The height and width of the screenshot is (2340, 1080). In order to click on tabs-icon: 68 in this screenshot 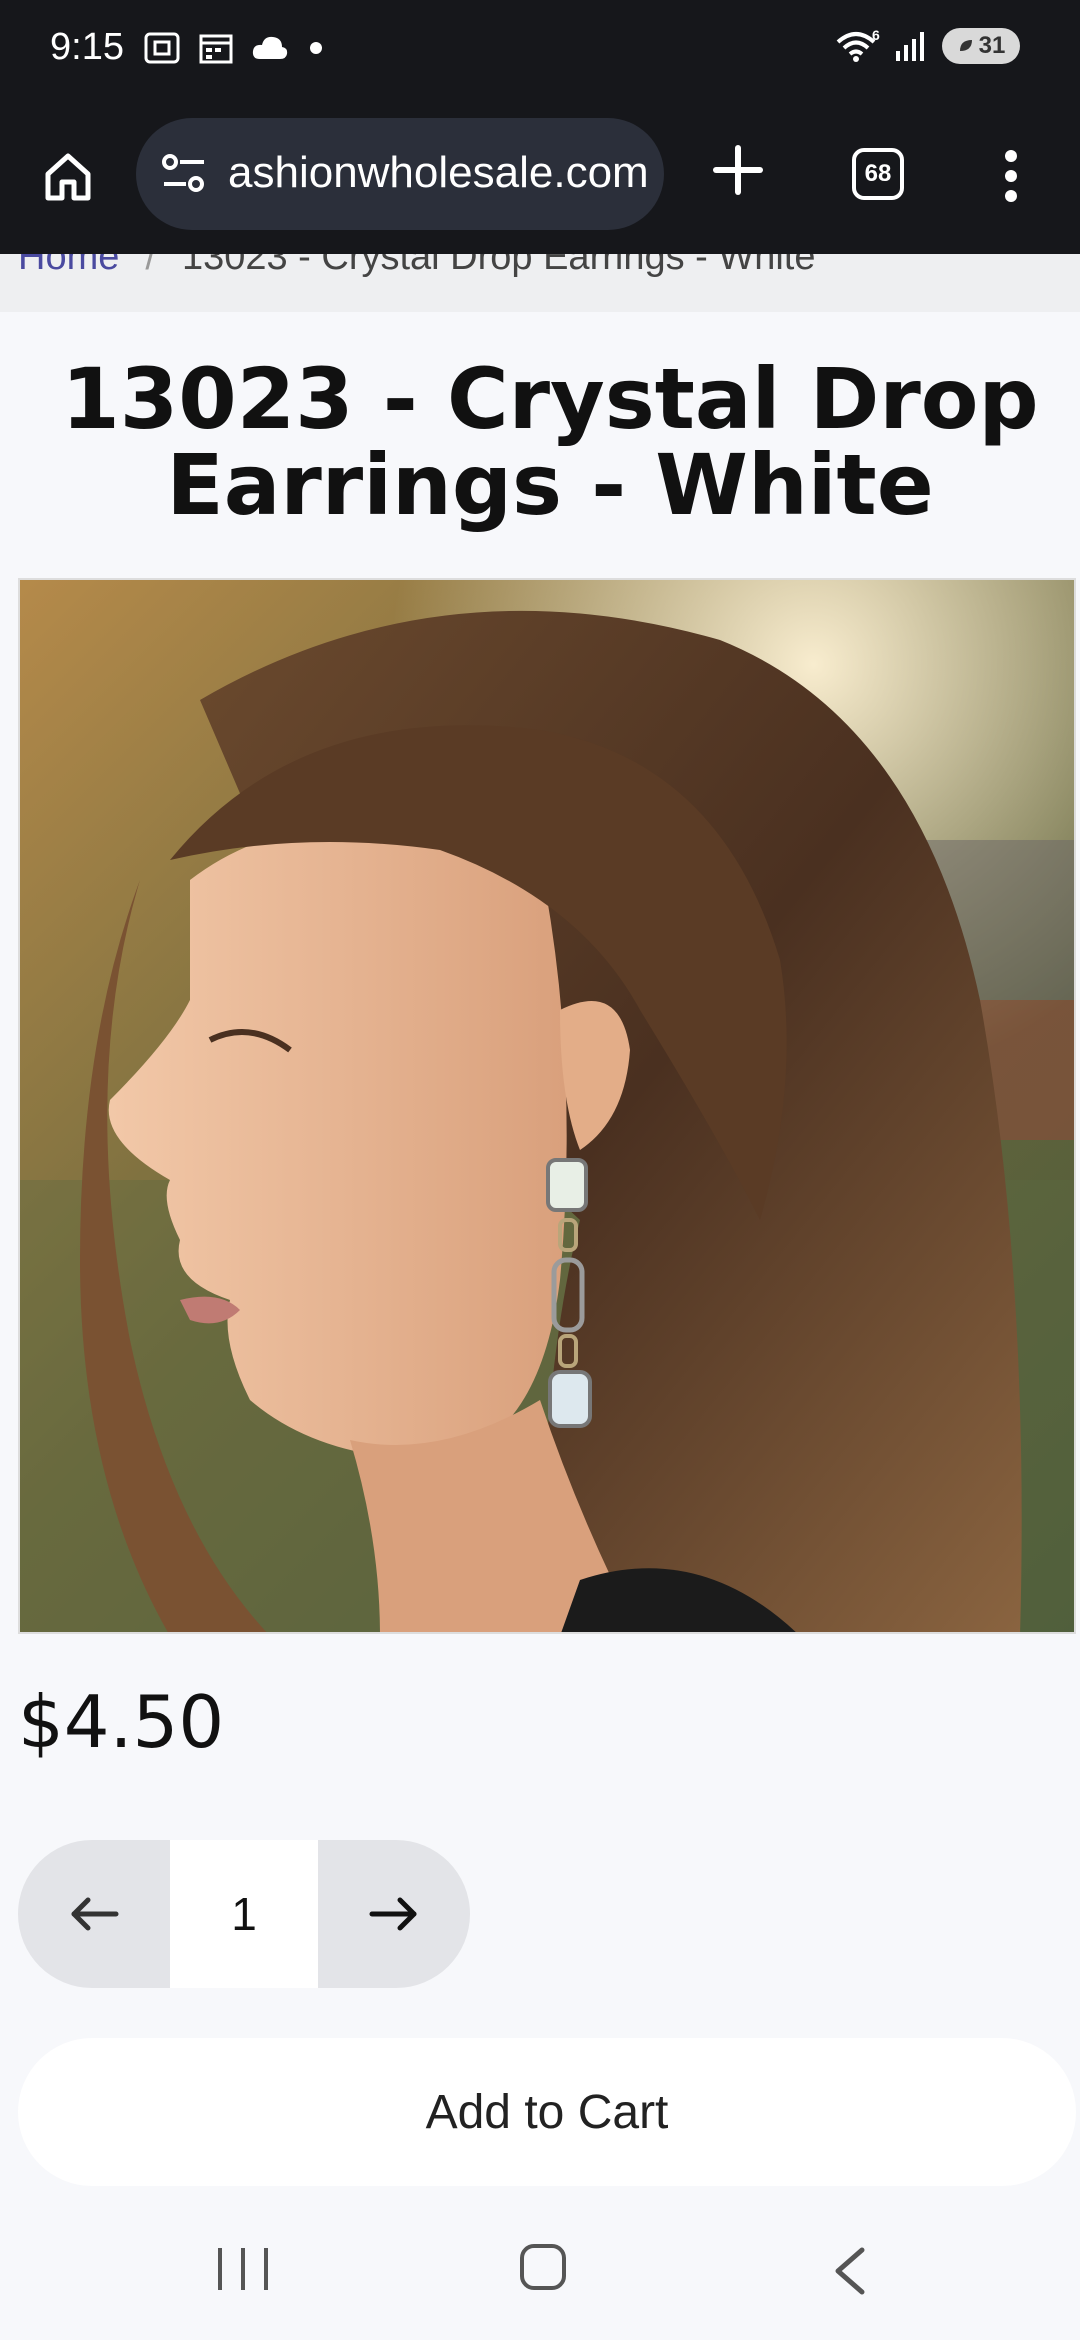, I will do `click(878, 174)`.